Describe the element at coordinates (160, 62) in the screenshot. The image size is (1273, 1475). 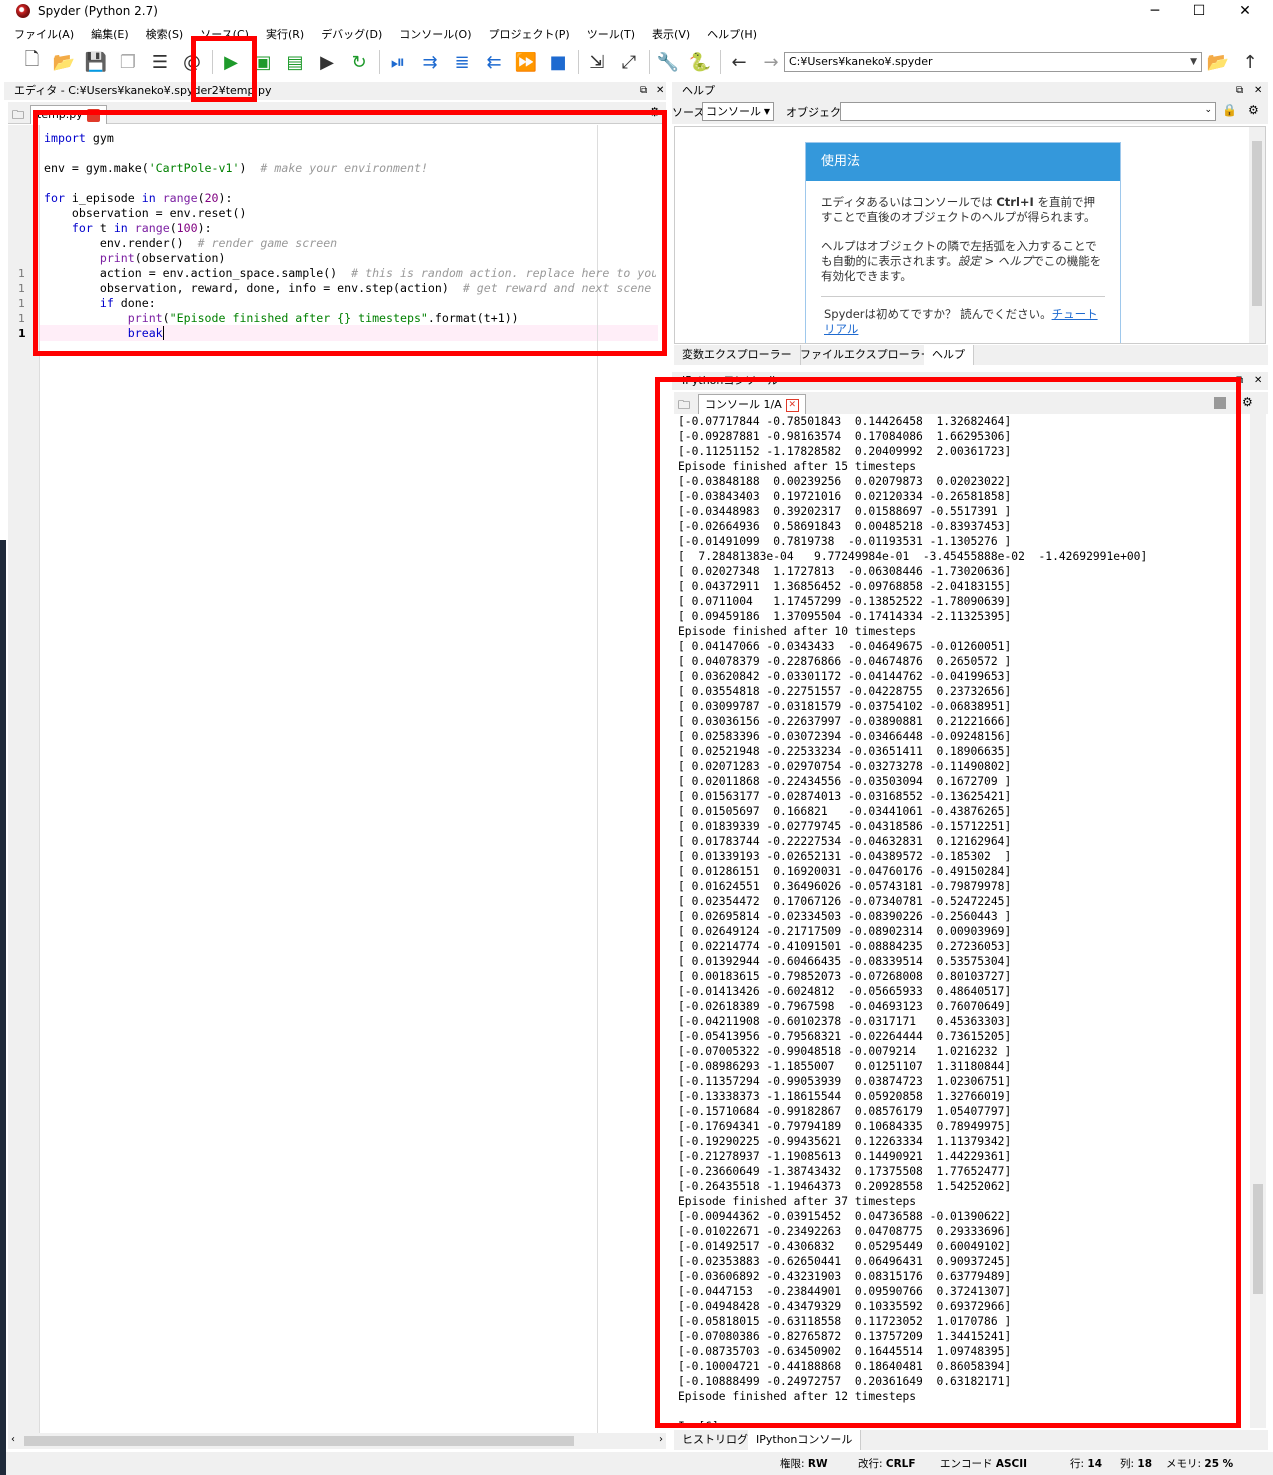
I see `outline-list-icon: ☰` at that location.